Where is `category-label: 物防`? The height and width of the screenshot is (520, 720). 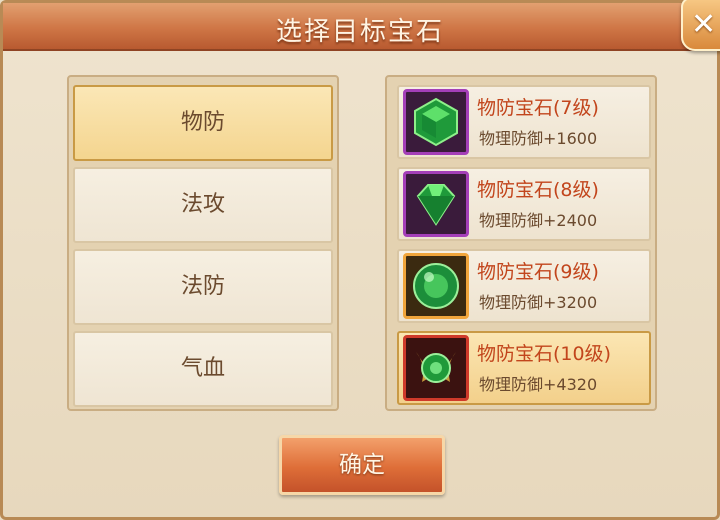 category-label: 物防 is located at coordinates (202, 122).